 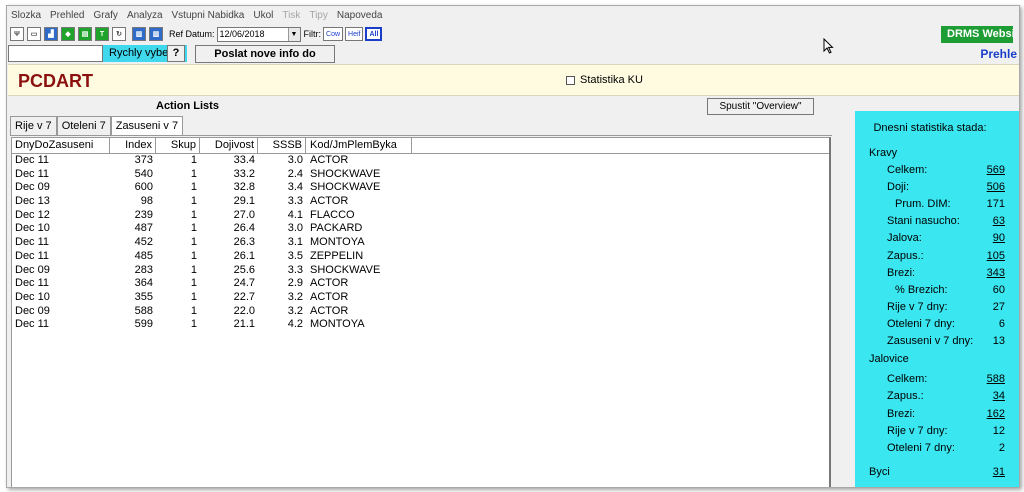 I want to click on stat-row: Jalova: 90, so click(x=930, y=239).